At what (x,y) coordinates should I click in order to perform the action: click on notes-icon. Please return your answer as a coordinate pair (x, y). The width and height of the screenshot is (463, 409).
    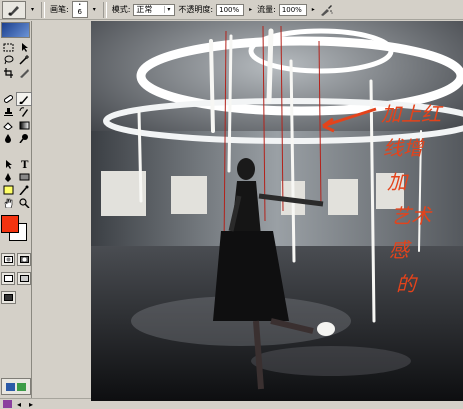
    Looking at the image, I should click on (8, 190).